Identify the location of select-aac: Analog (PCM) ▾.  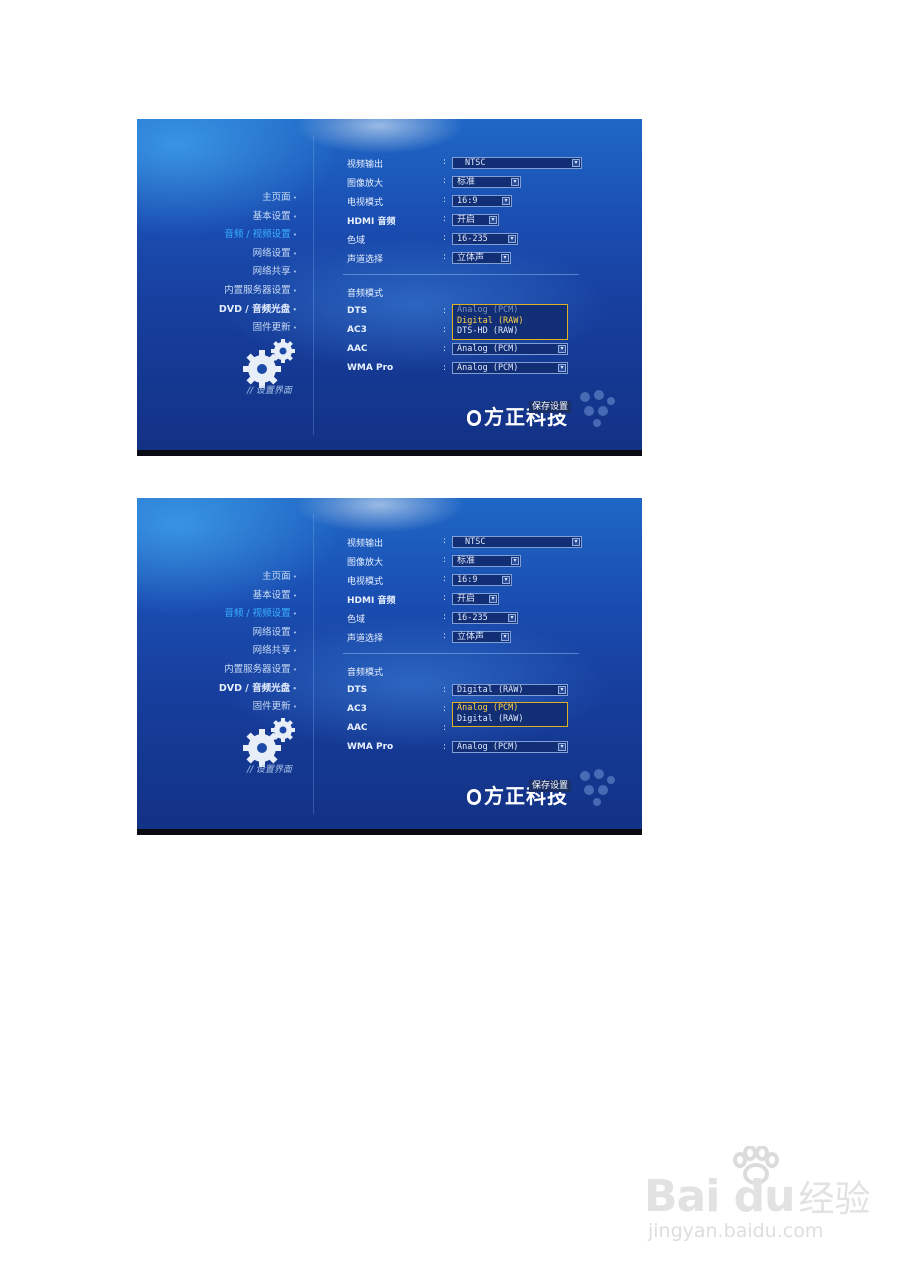
(510, 349).